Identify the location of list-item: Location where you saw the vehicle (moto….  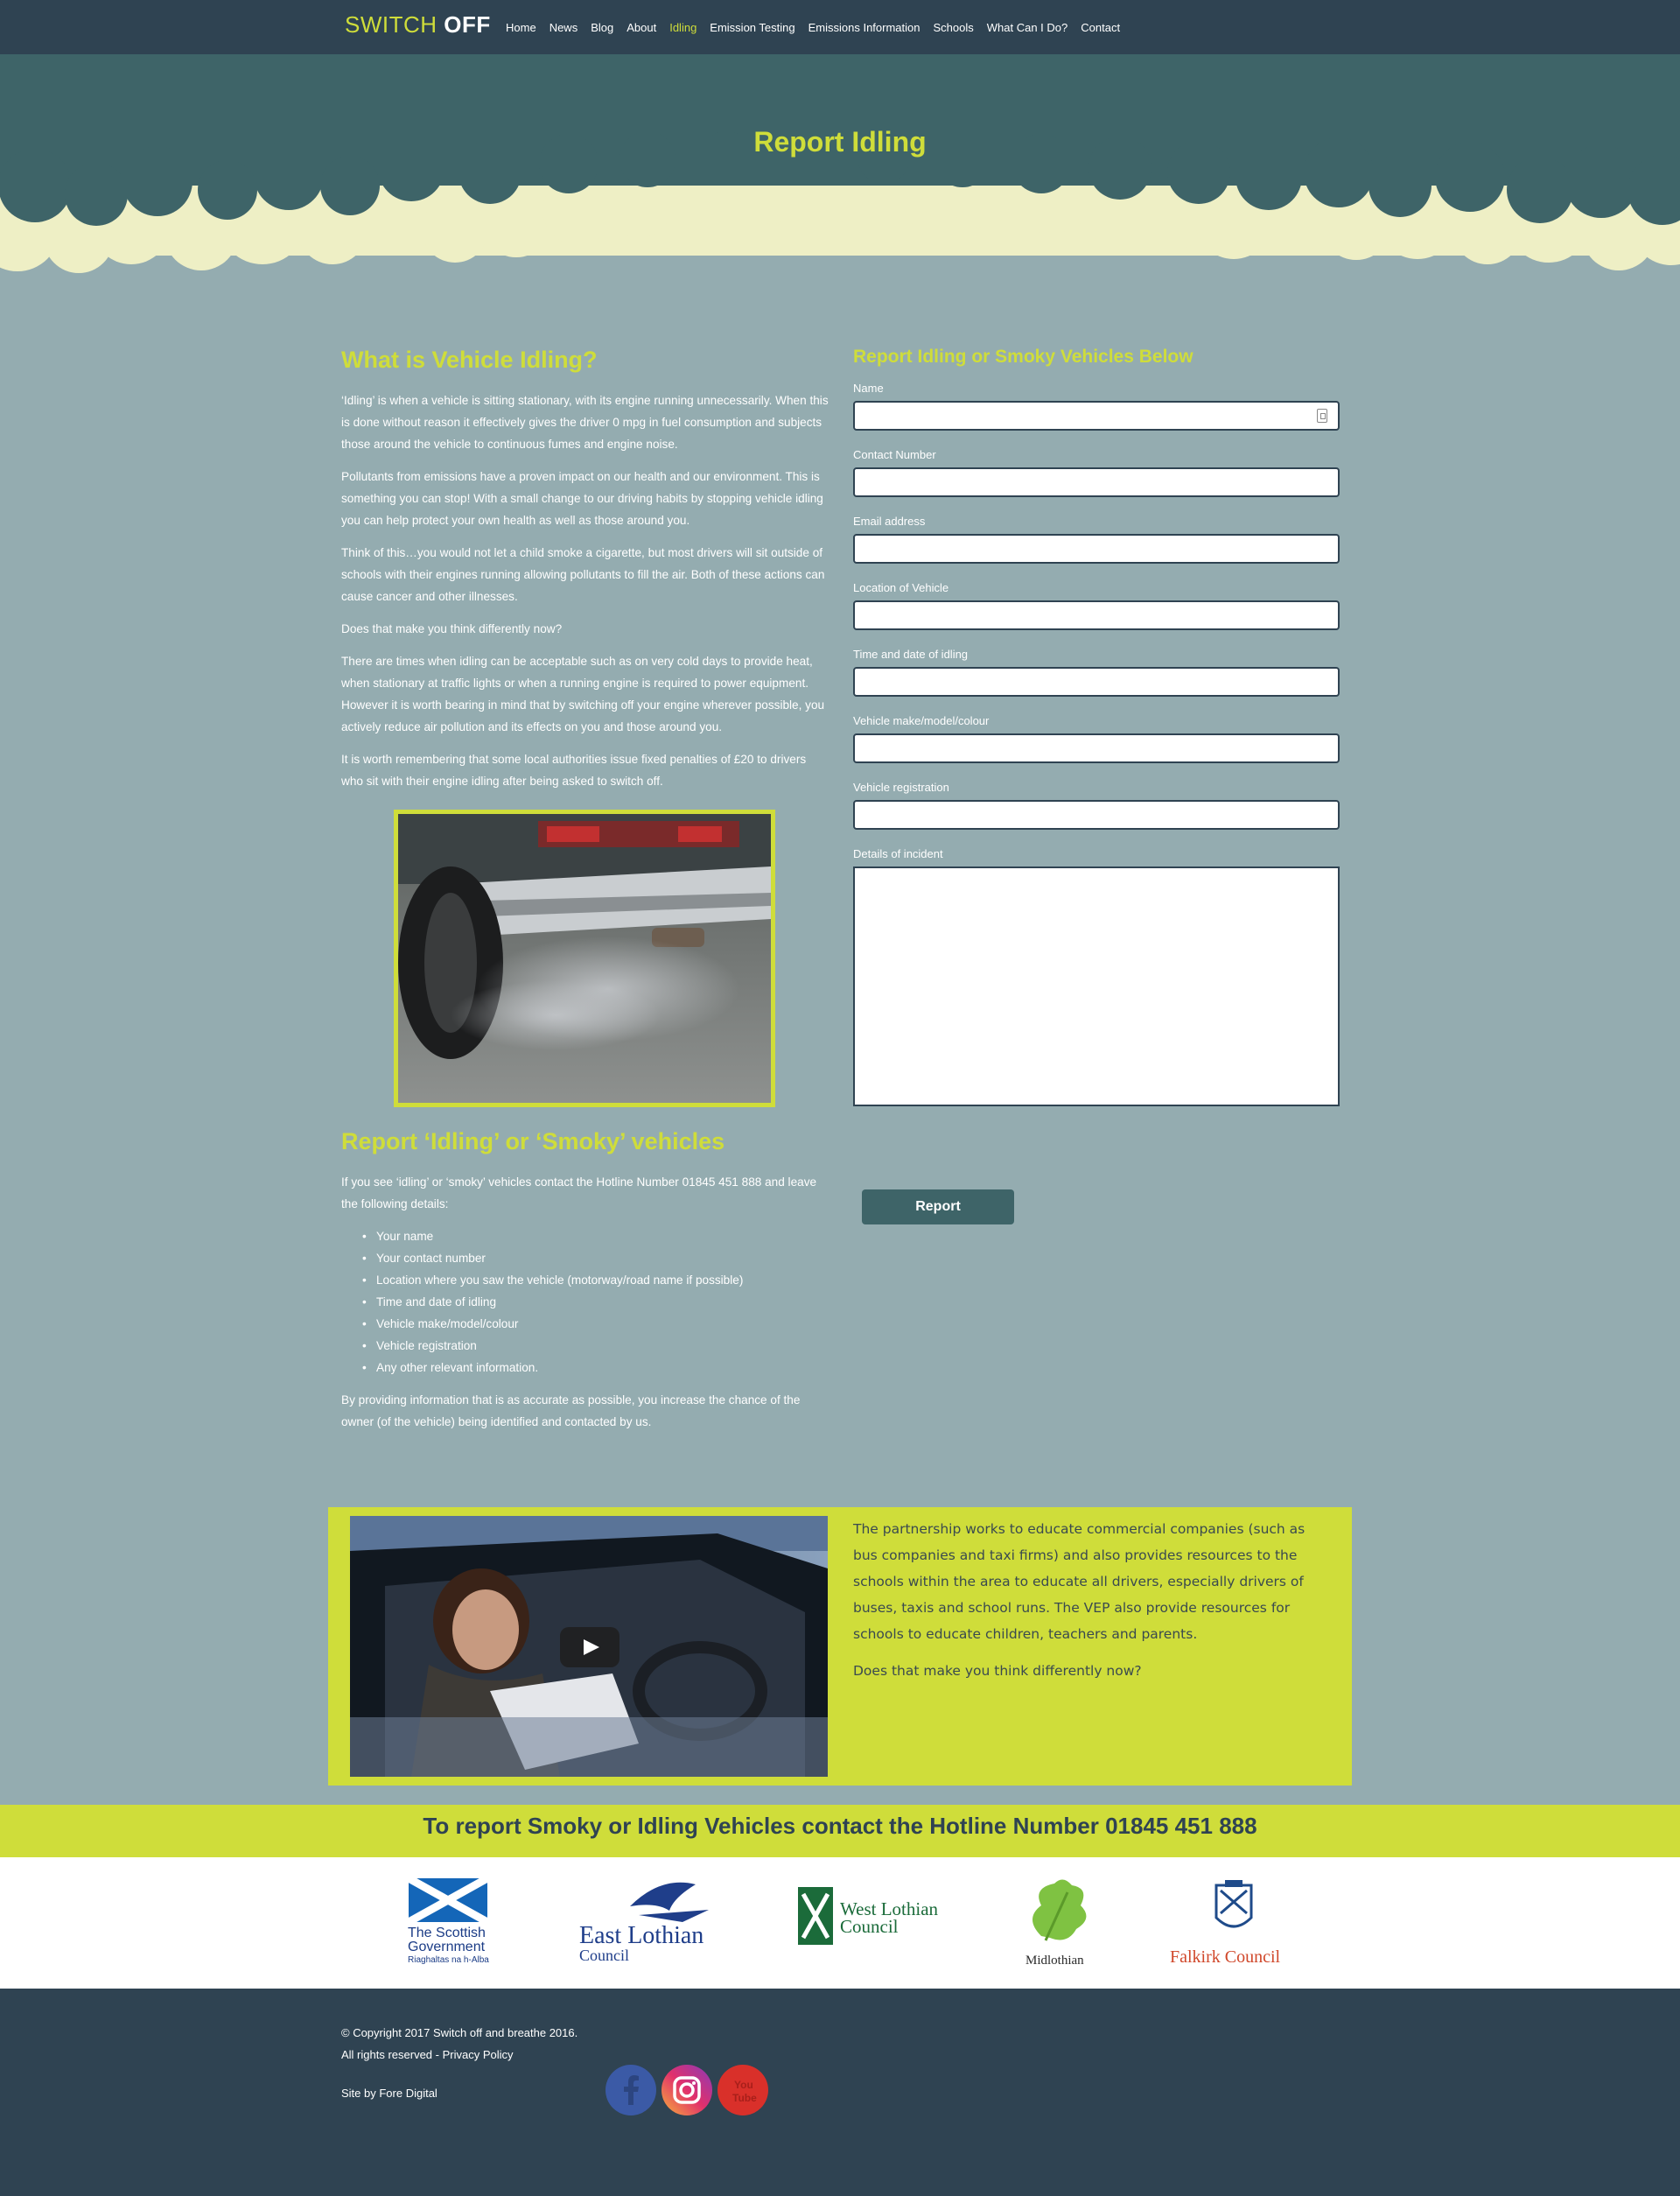
(596, 1280).